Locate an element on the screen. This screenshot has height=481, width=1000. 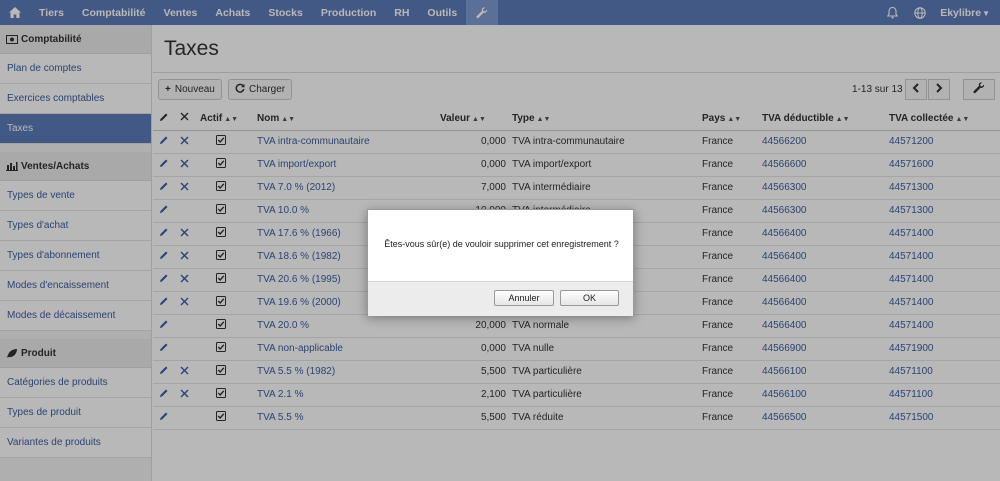
dialog-footer: Annuler OK is located at coordinates (500, 298).